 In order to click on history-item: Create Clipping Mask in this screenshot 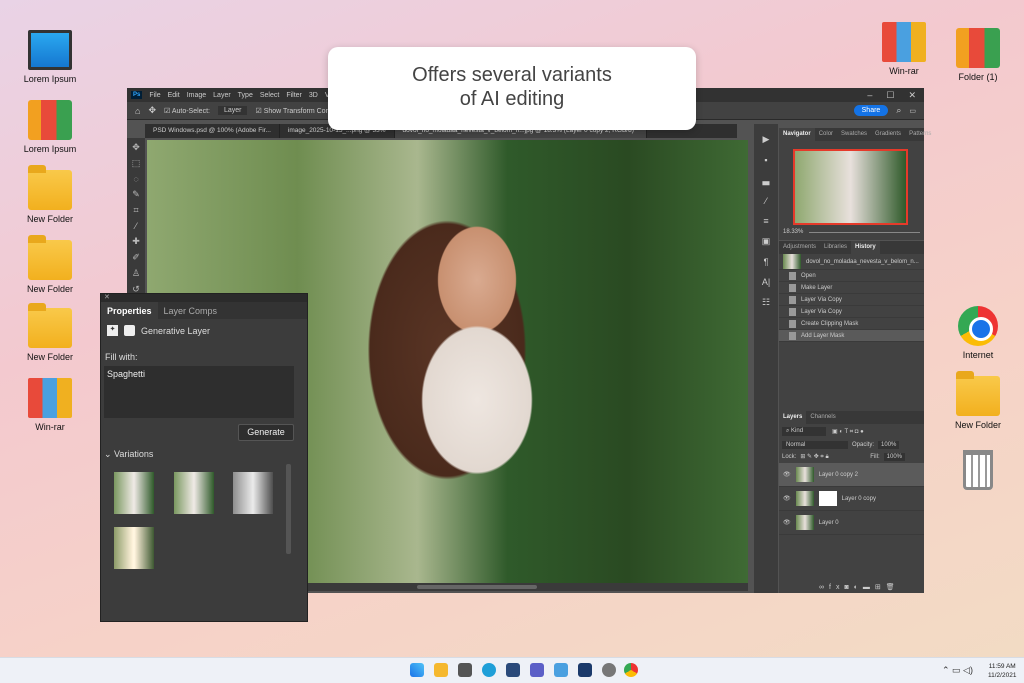, I will do `click(851, 324)`.